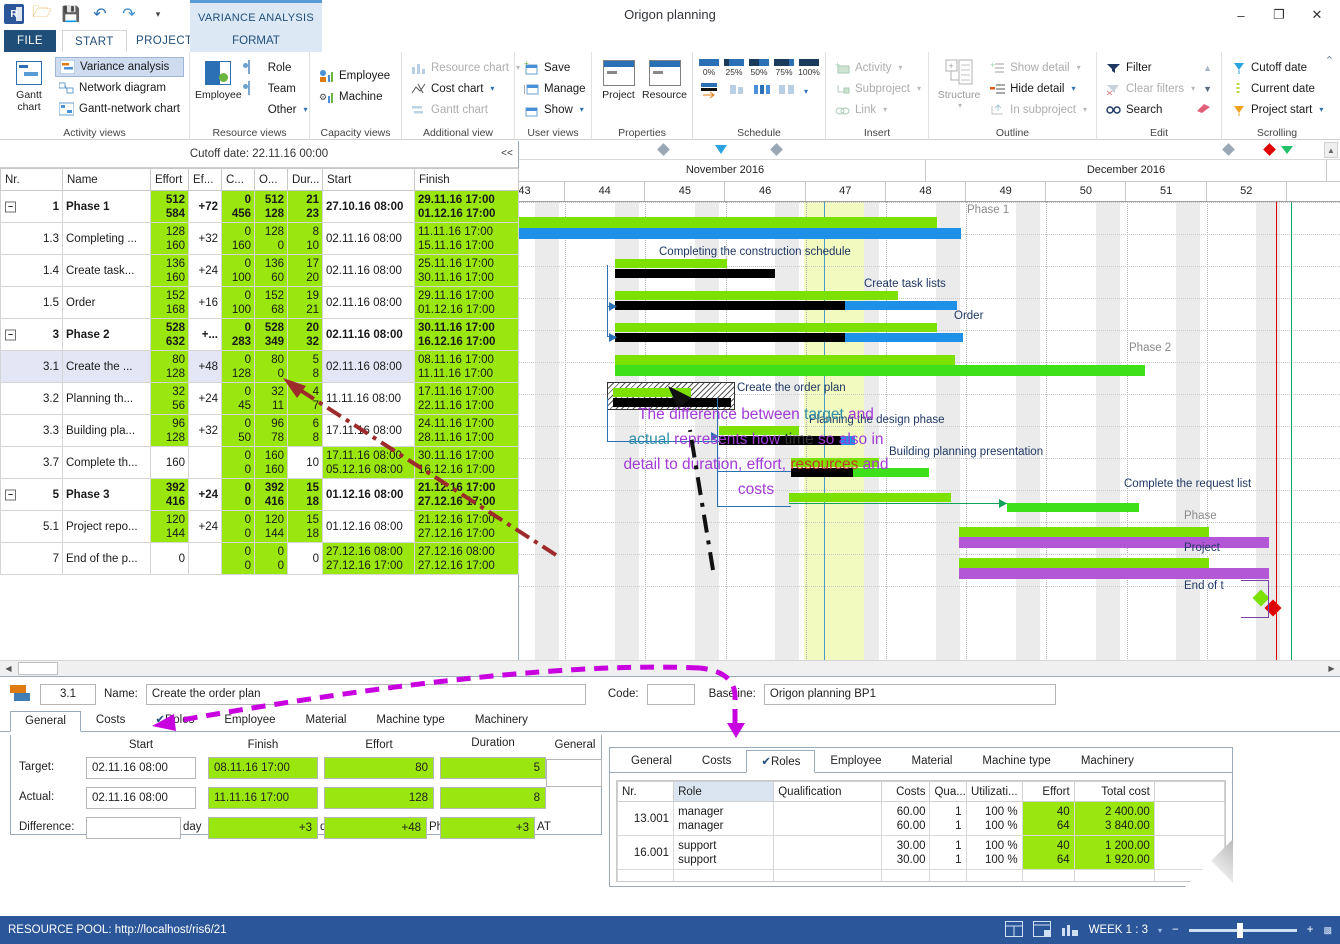 The width and height of the screenshot is (1340, 944). I want to click on cell-effort: 392 416, so click(169, 494).